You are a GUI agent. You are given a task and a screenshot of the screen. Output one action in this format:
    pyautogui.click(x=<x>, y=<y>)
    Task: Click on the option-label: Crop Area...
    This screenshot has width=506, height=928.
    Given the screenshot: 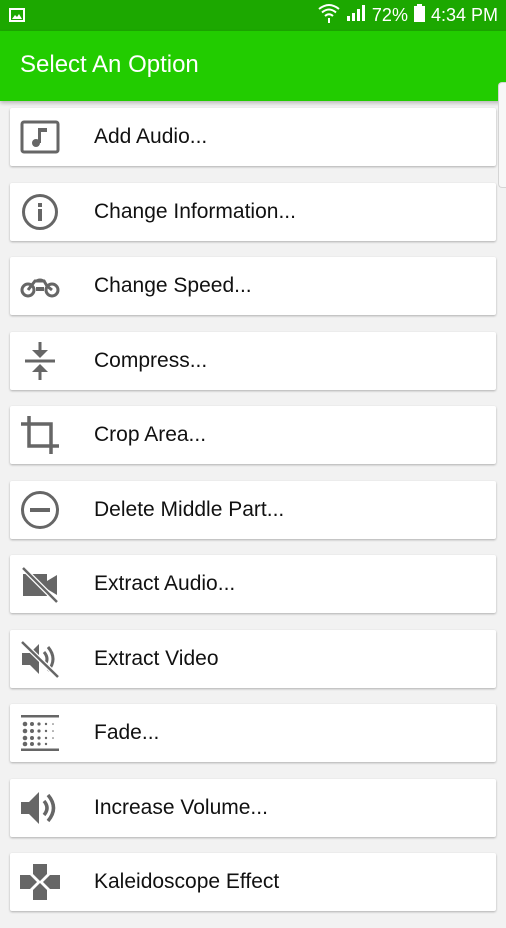 What is the action you would take?
    pyautogui.click(x=150, y=434)
    